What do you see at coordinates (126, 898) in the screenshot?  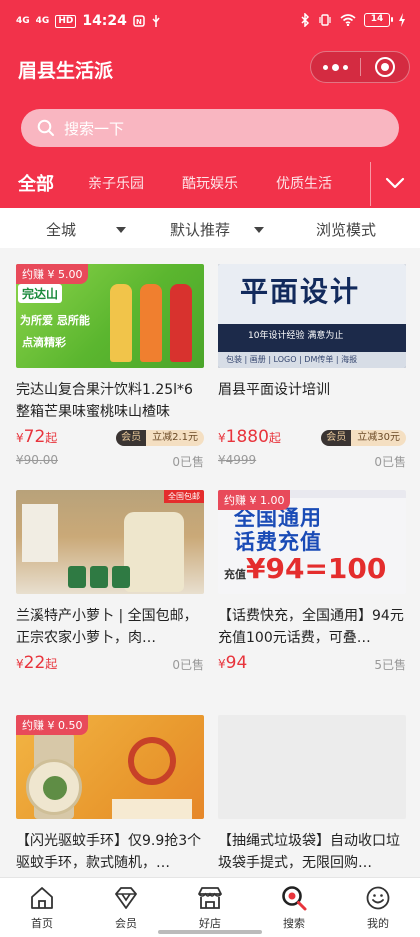 I see `diamond-icon` at bounding box center [126, 898].